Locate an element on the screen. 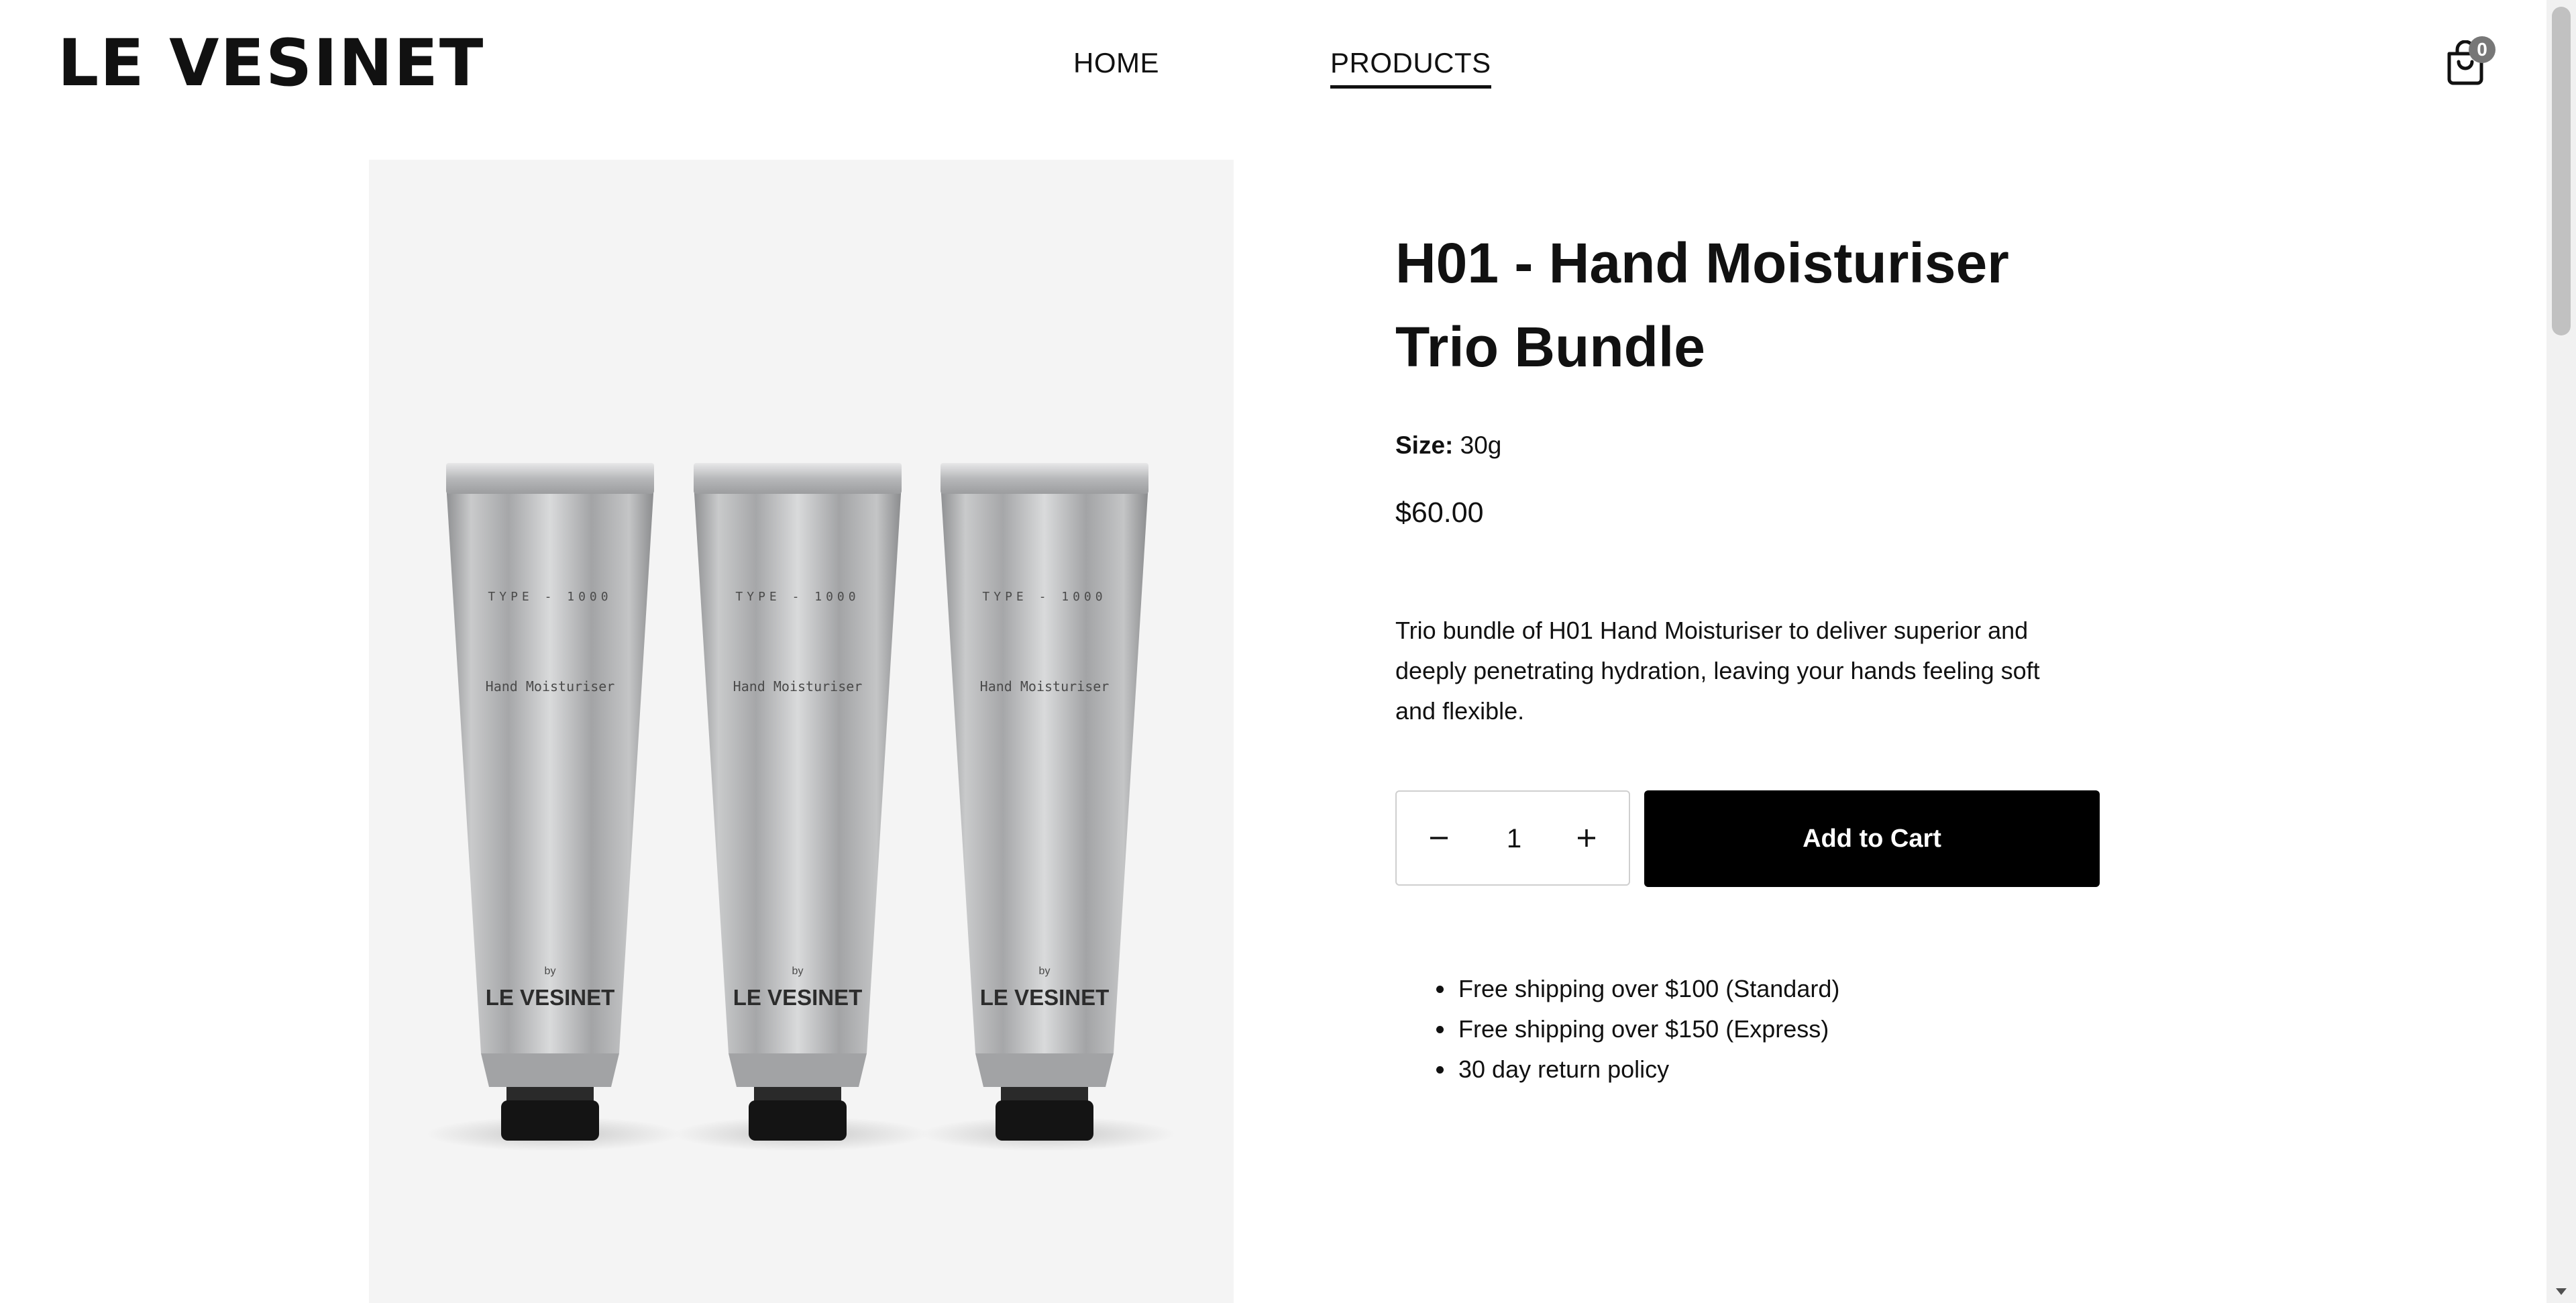  quantity-stepper is located at coordinates (1512, 838).